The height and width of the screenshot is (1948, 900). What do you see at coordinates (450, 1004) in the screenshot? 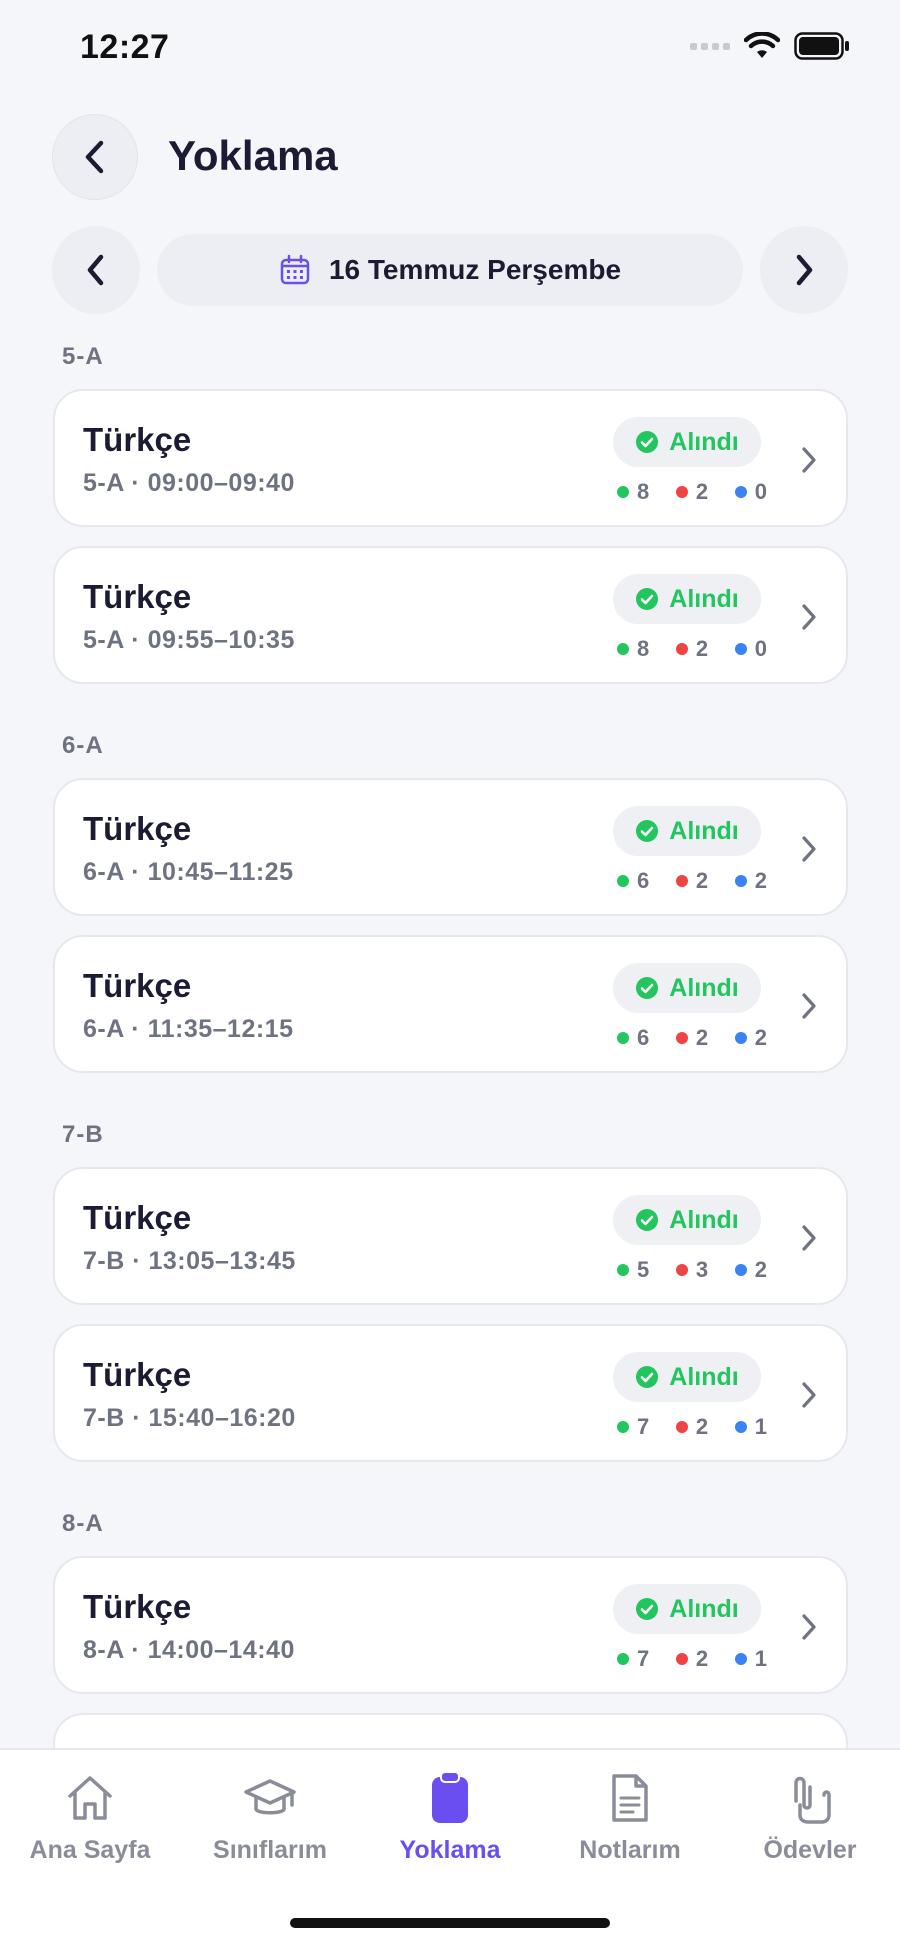
I see `lesson-card: Türkçe 6-A · 11:35–12:15 Alındı 6 2 2` at bounding box center [450, 1004].